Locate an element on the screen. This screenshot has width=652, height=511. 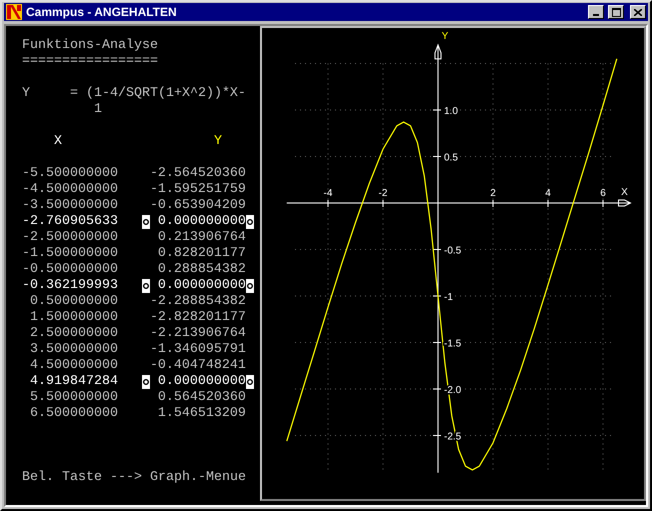
x-tick-label: -4 is located at coordinates (328, 193).